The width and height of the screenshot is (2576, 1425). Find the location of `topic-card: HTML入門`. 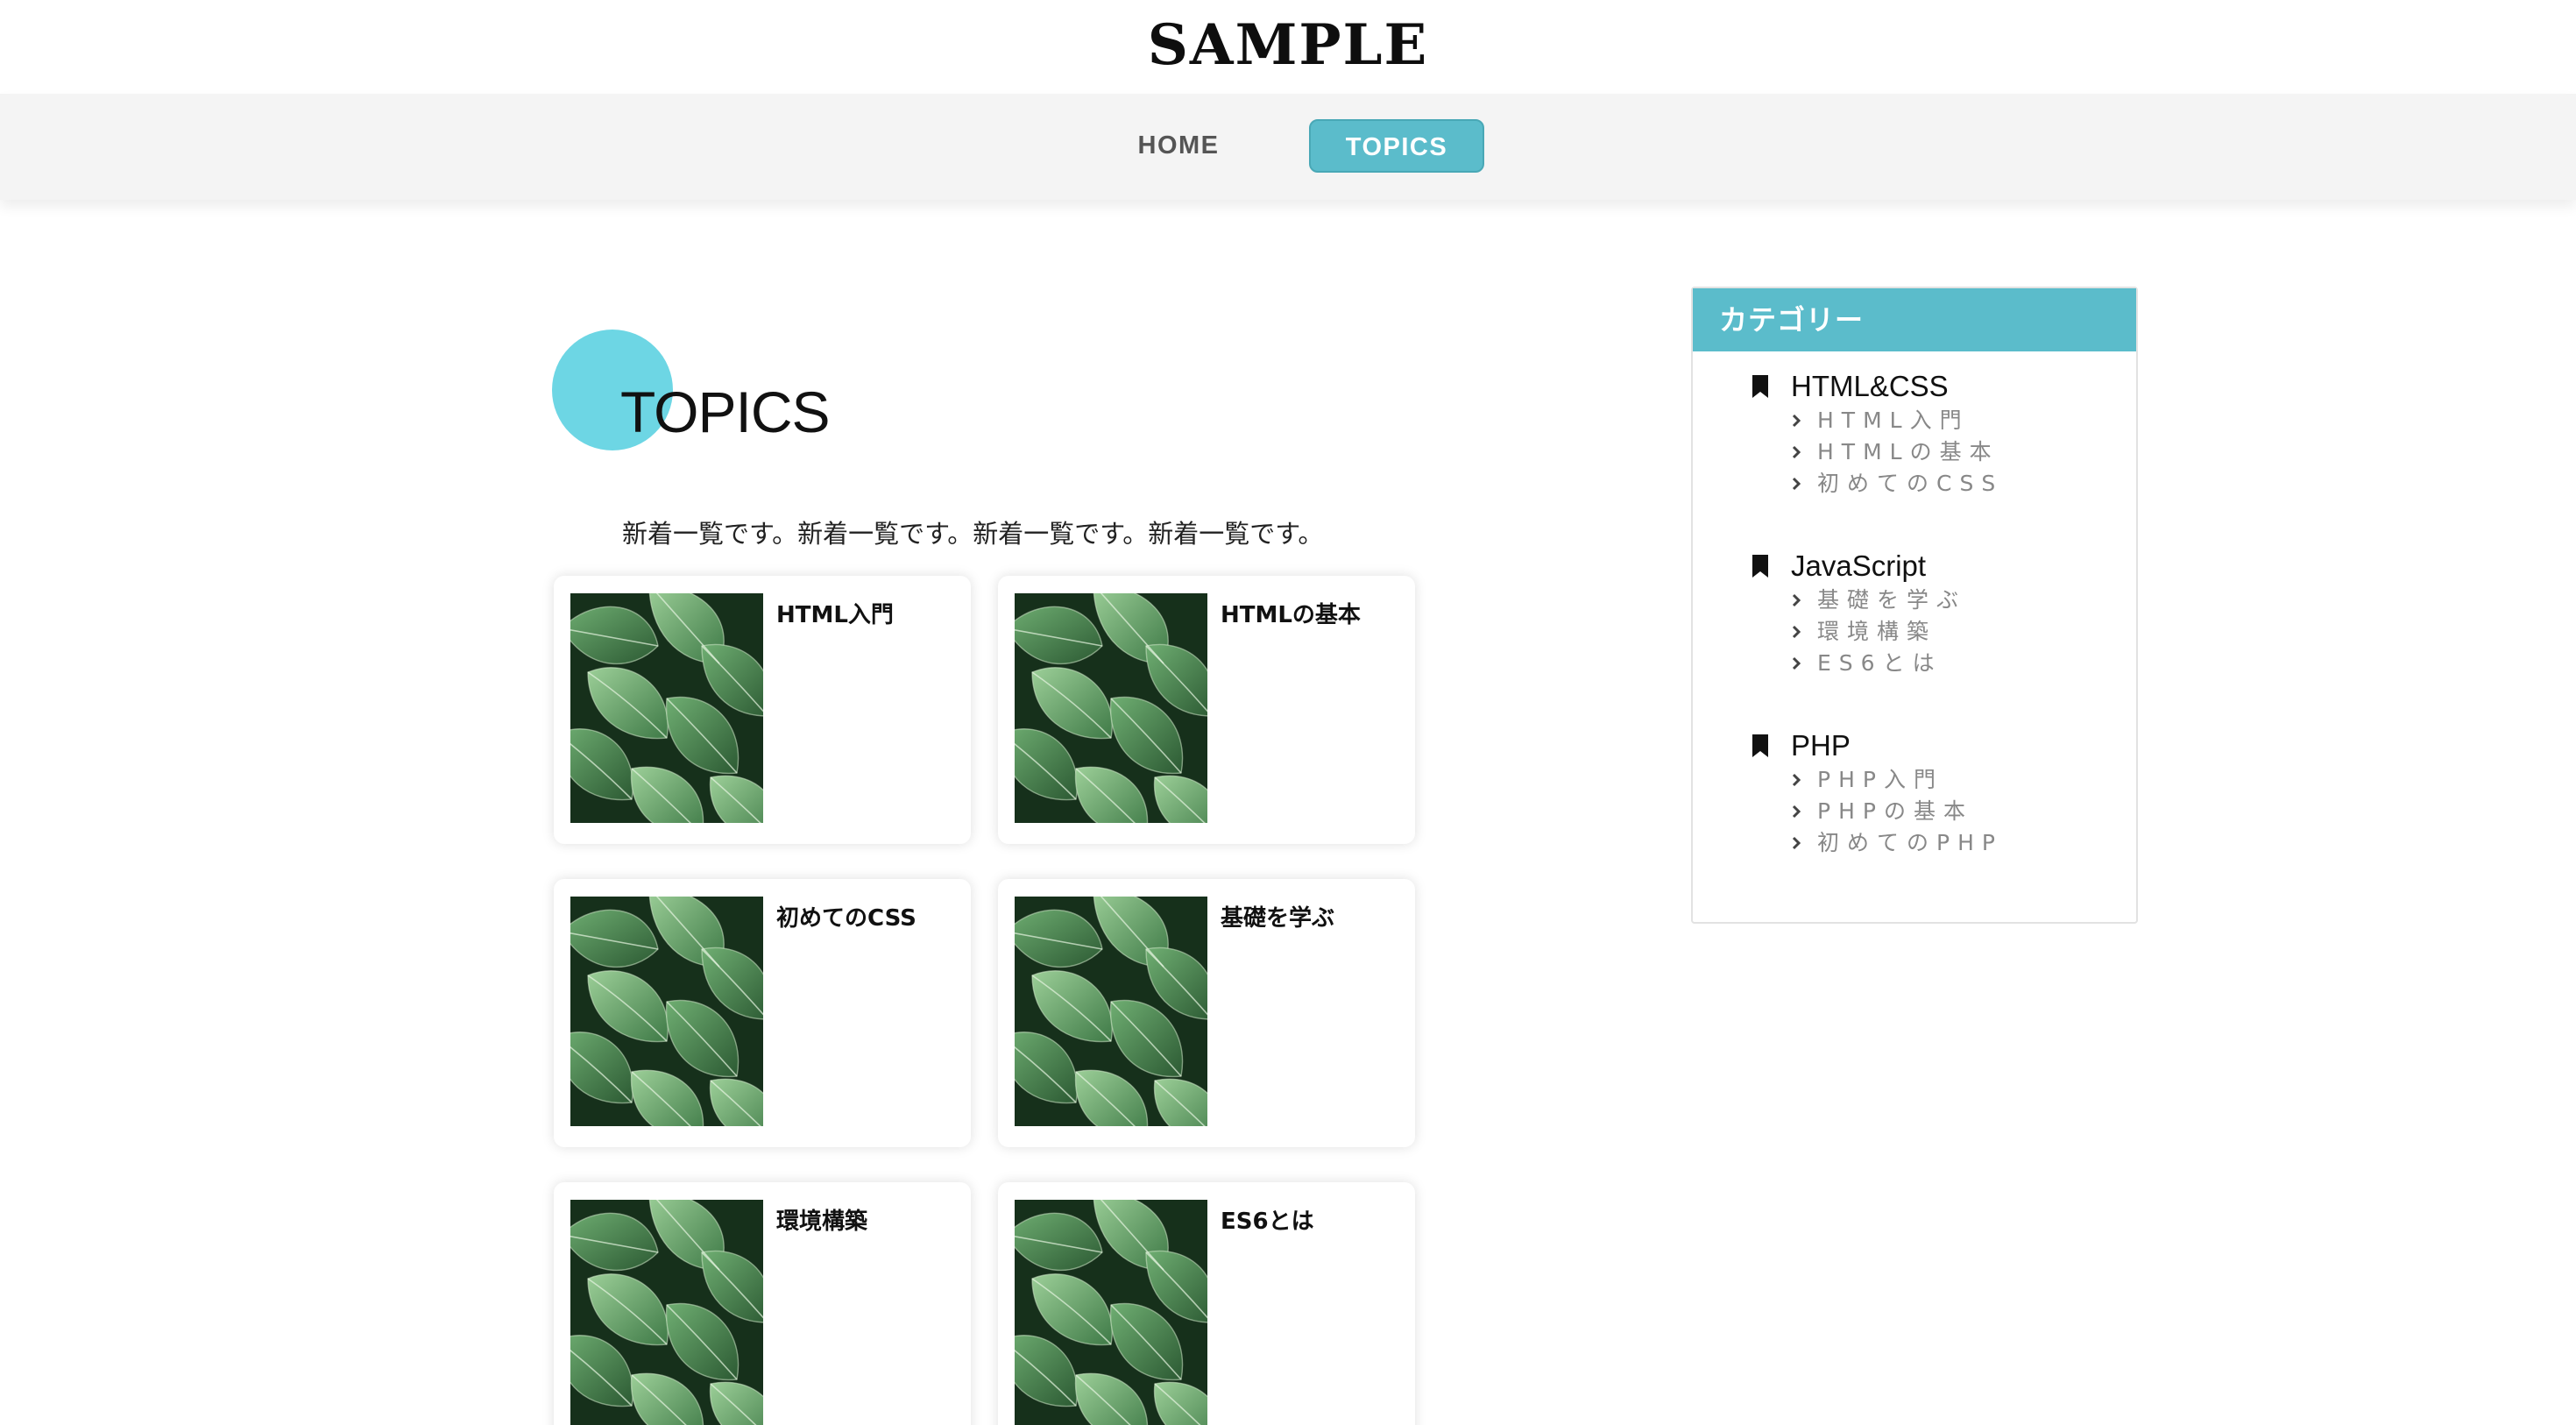

topic-card: HTML入門 is located at coordinates (762, 710).